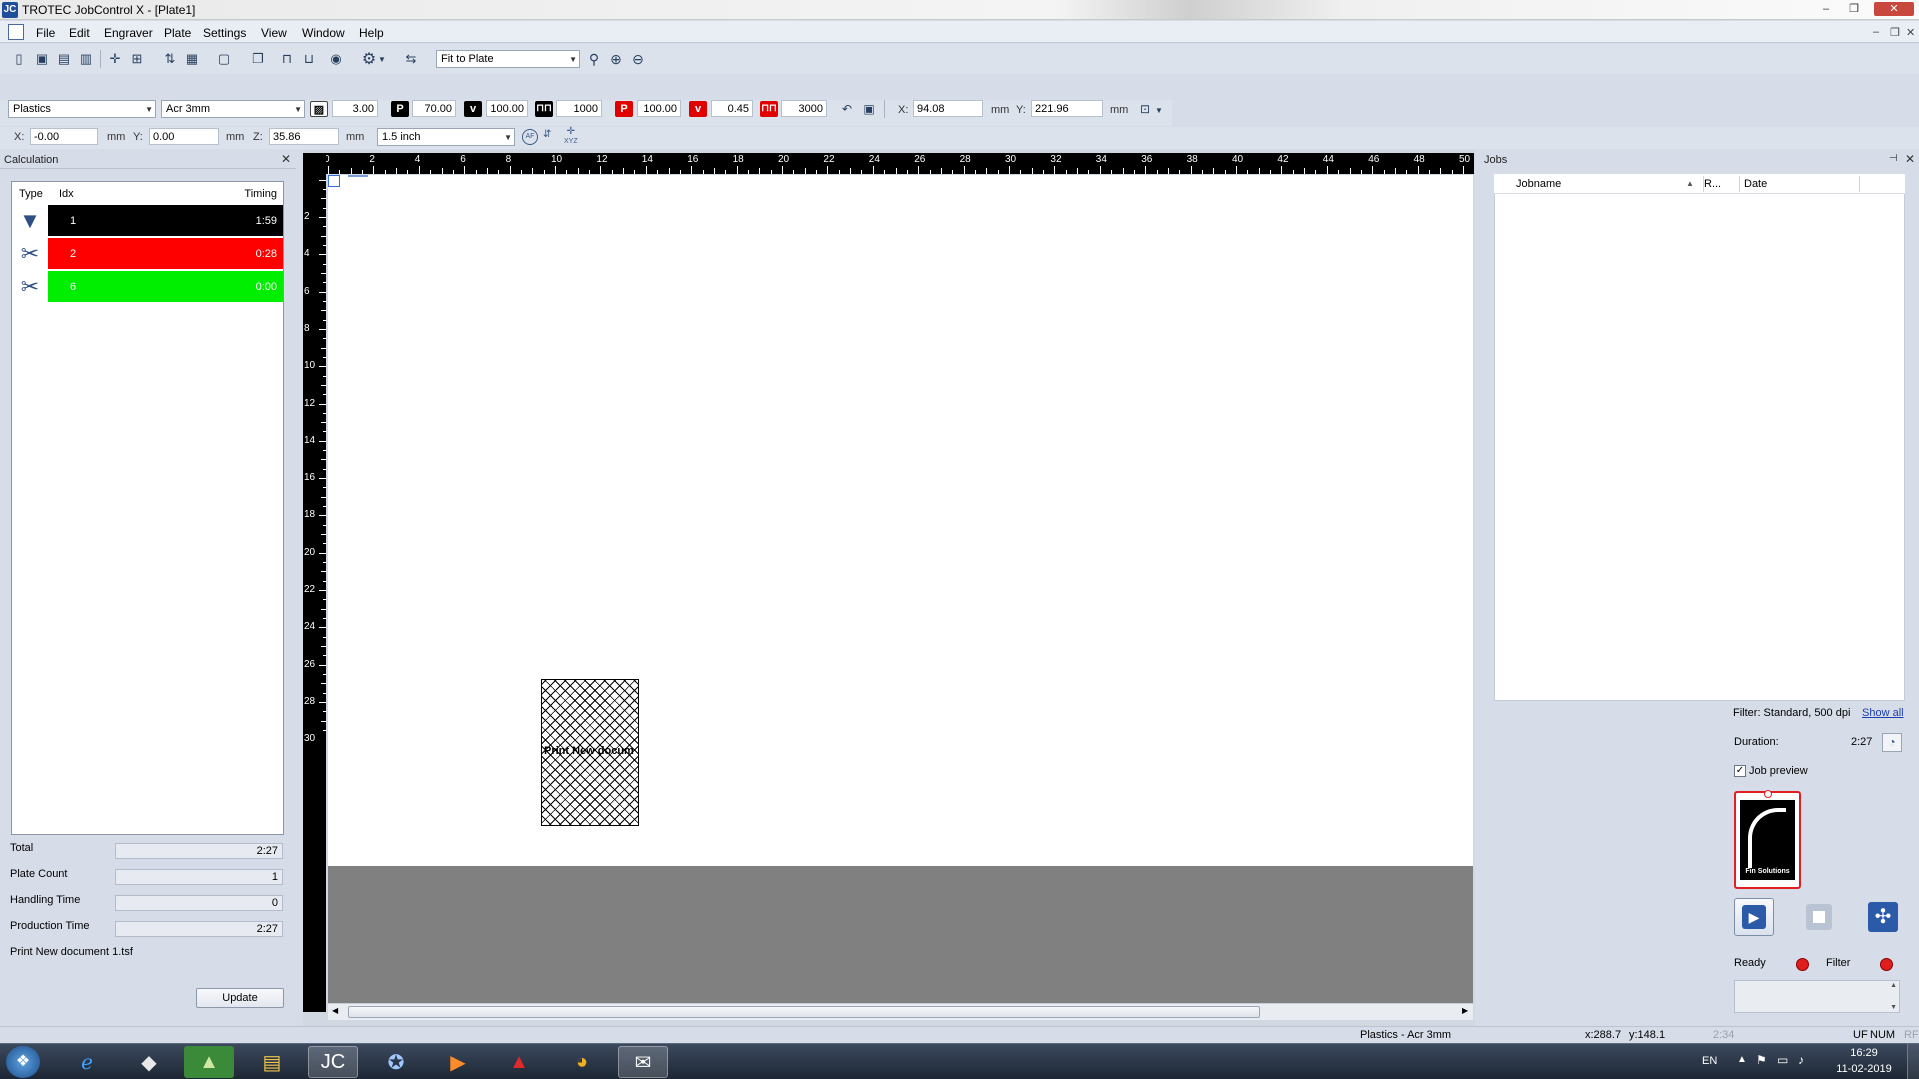  What do you see at coordinates (1767, 839) in the screenshot?
I see `job-preview-thumbnail: Fin Solutions` at bounding box center [1767, 839].